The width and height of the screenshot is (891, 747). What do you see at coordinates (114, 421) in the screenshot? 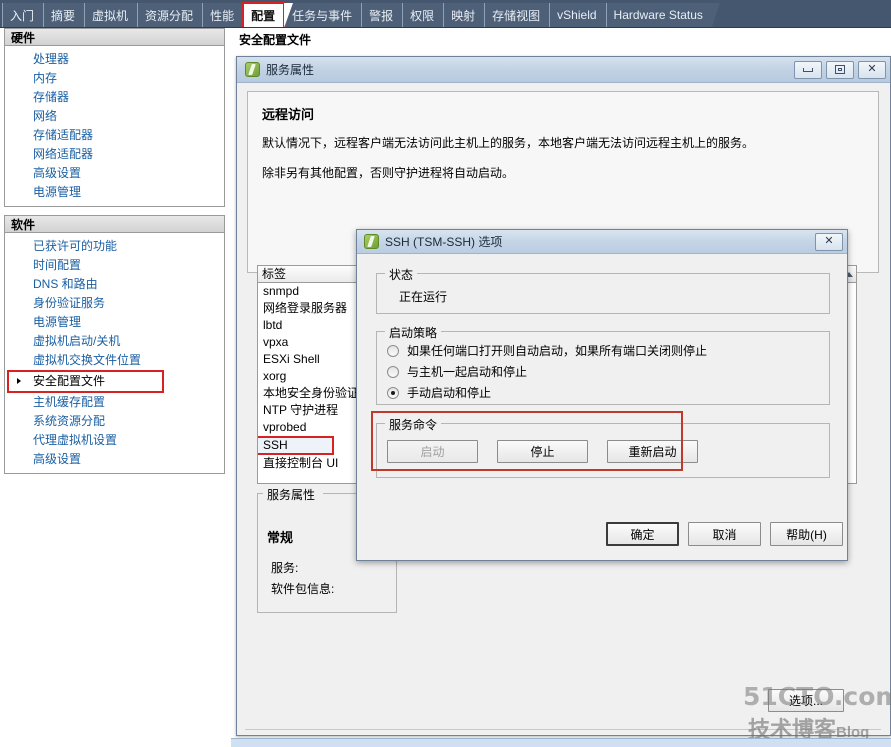
I see `sidebar-item-software-9: 系统资源分配` at bounding box center [114, 421].